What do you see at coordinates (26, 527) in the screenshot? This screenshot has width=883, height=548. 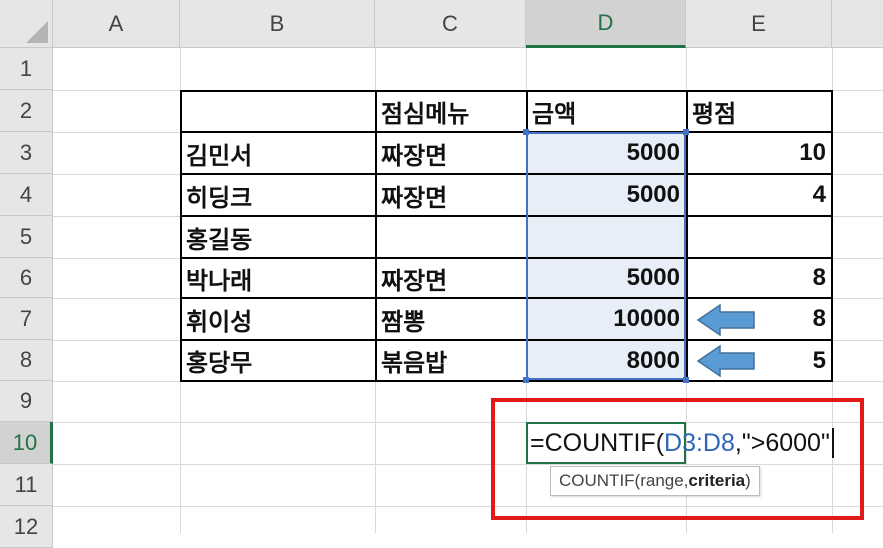 I see `row-header-12: 12` at bounding box center [26, 527].